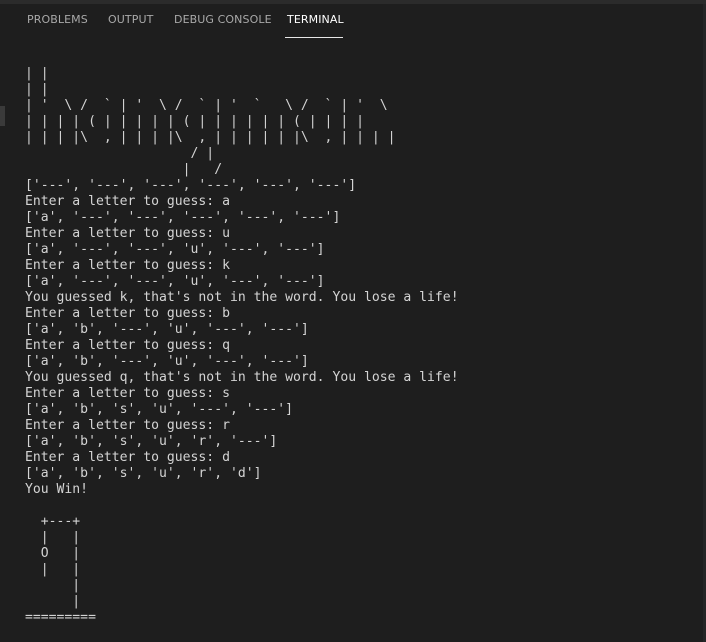 The height and width of the screenshot is (642, 706). I want to click on gutter-marker, so click(2, 116).